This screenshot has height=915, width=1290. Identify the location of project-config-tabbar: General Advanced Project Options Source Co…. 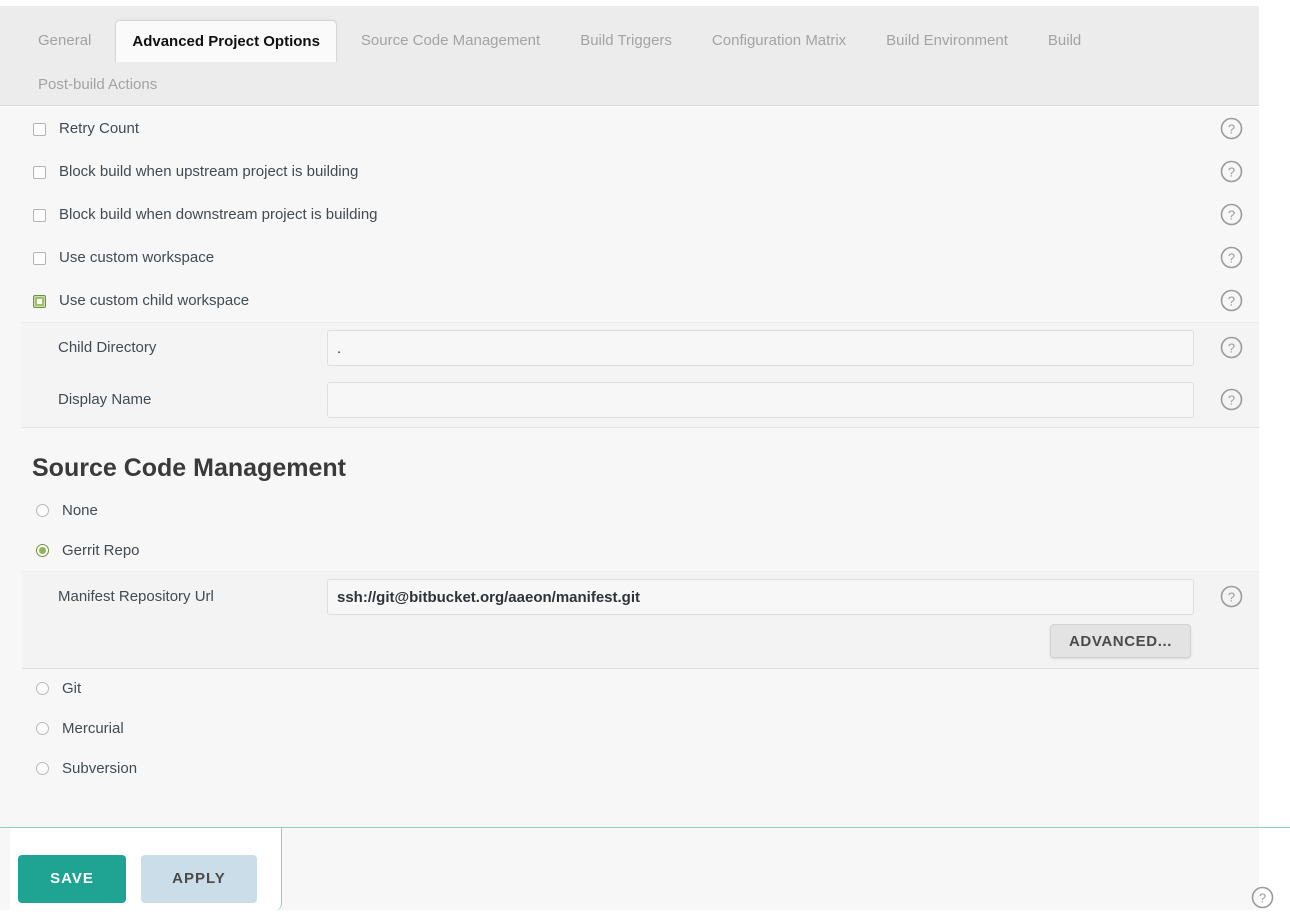
(629, 56).